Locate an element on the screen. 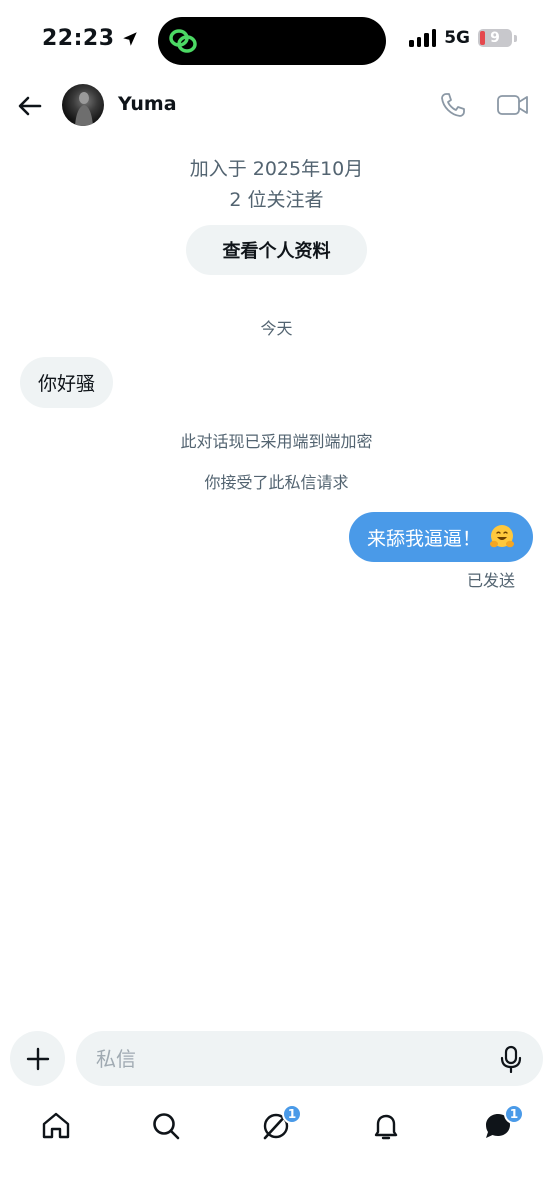  location-arrow-icon is located at coordinates (129, 38).